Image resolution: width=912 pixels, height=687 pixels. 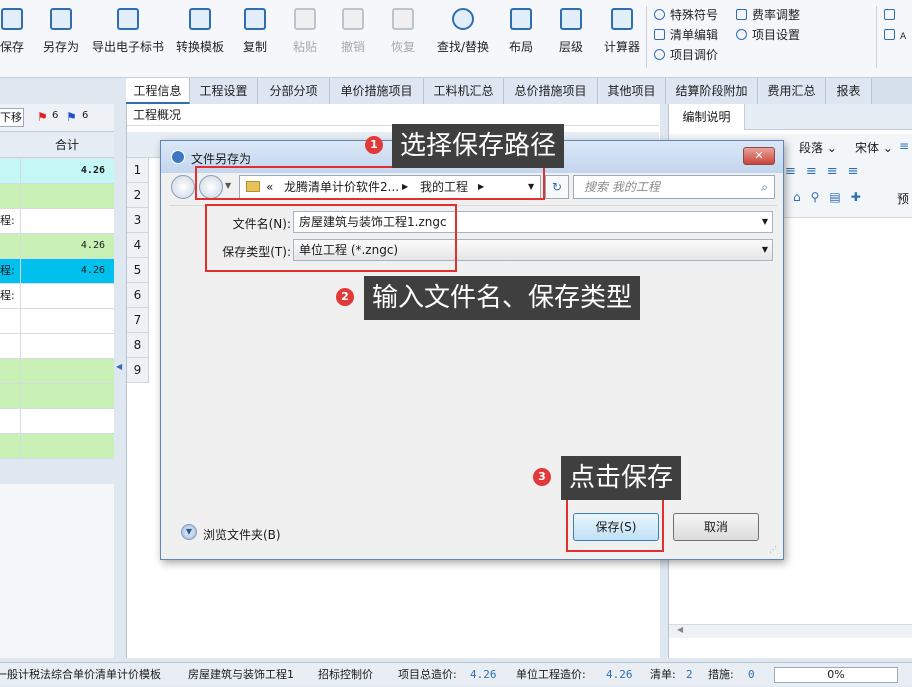 What do you see at coordinates (12, 117) in the screenshot?
I see `move-down-button: 下移` at bounding box center [12, 117].